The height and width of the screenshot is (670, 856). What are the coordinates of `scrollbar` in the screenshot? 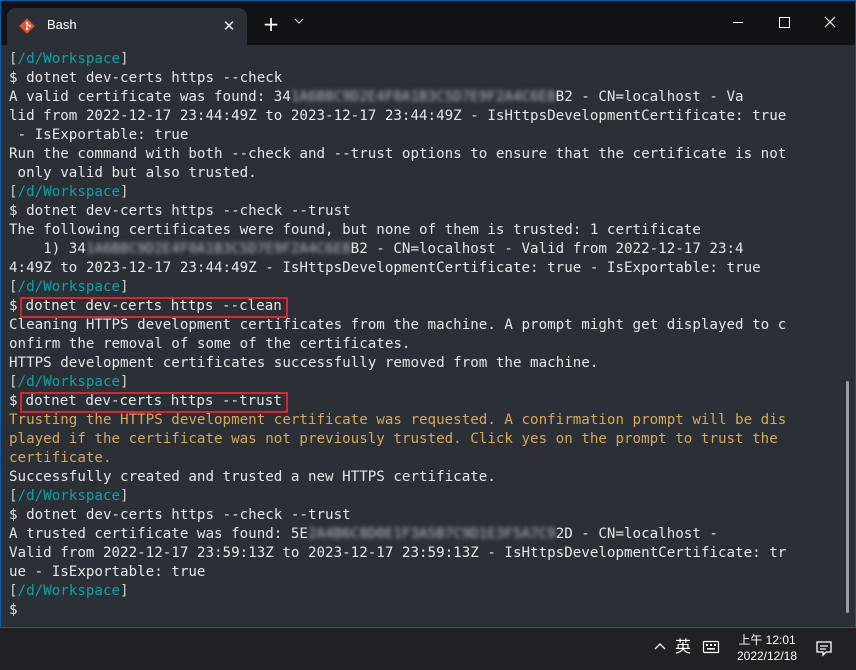 It's located at (847, 497).